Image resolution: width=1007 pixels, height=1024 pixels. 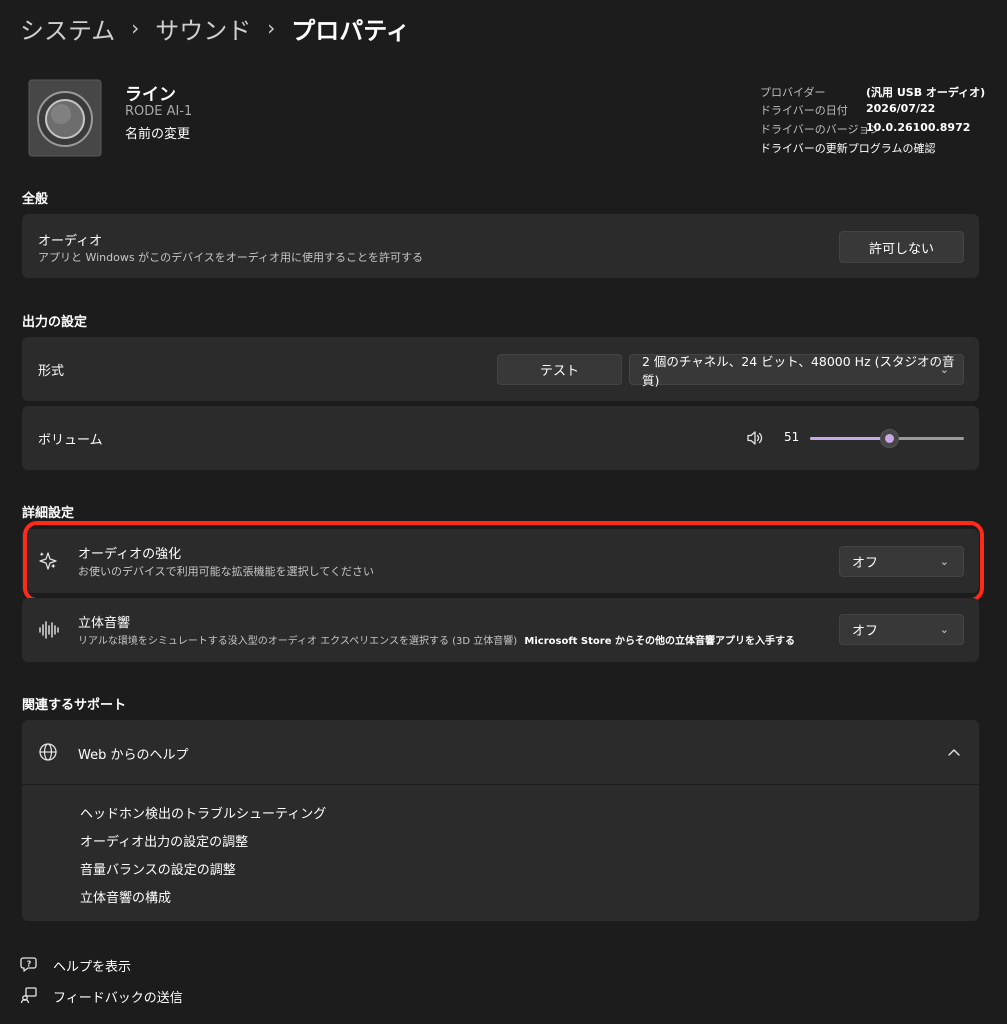 I want to click on driver-date-label: ドライバーの日付, so click(x=804, y=110).